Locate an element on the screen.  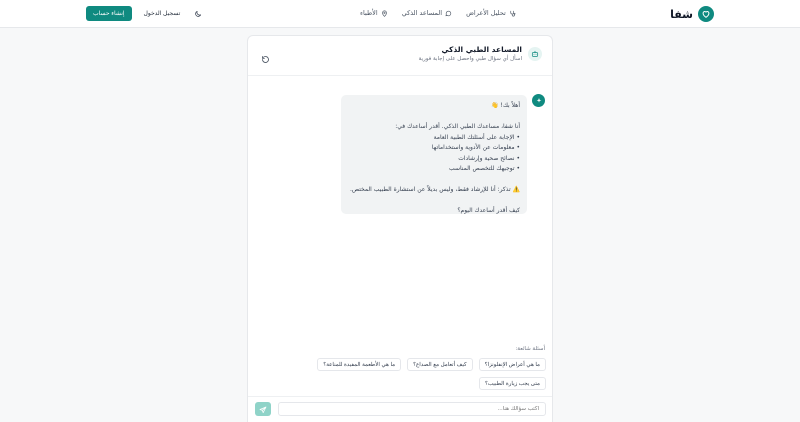
suggestion-chip: كيف أتعامل مع الصداع؟ is located at coordinates (440, 364).